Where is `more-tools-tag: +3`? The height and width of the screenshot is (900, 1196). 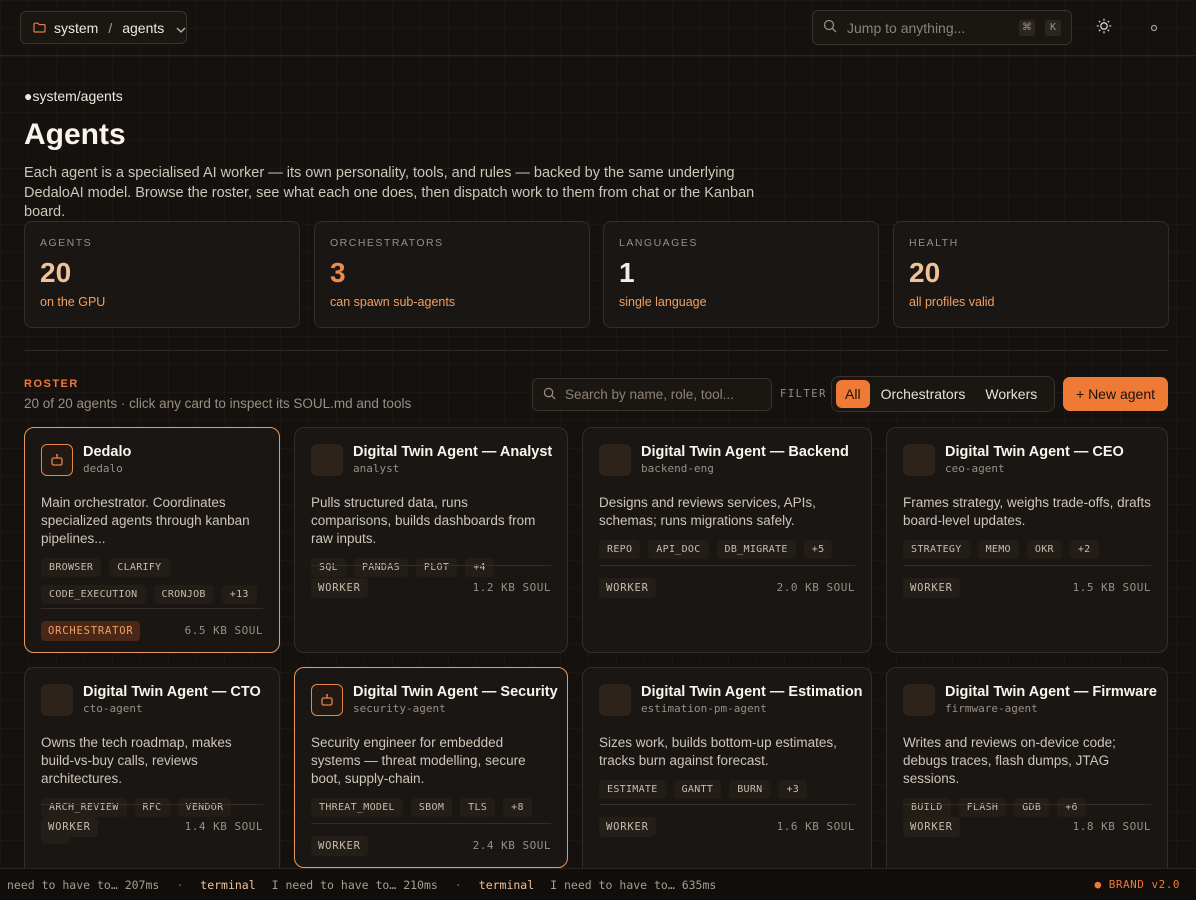 more-tools-tag: +3 is located at coordinates (793, 789).